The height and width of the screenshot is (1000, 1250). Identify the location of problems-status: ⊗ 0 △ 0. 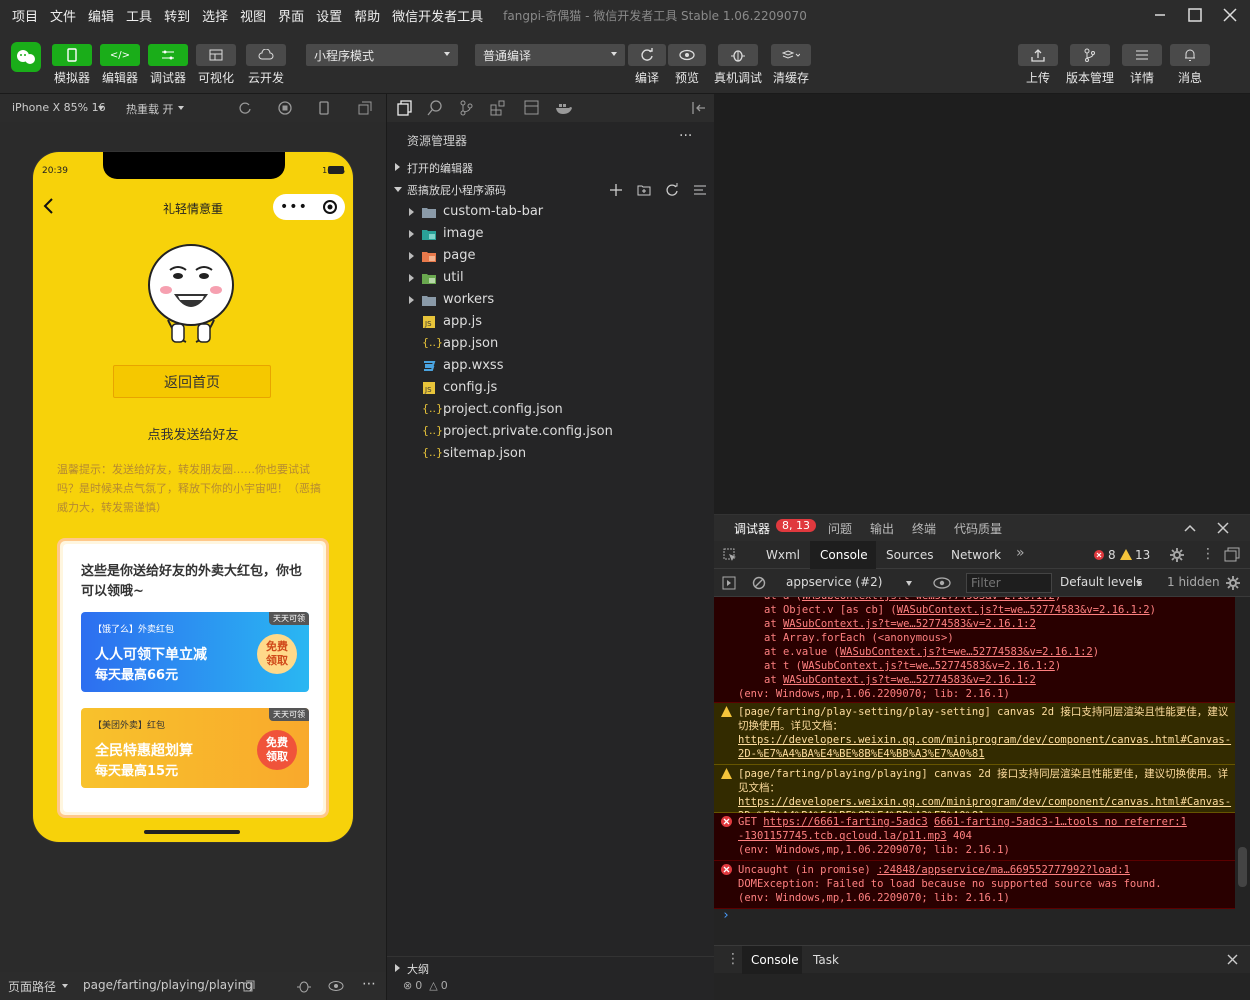
(425, 985).